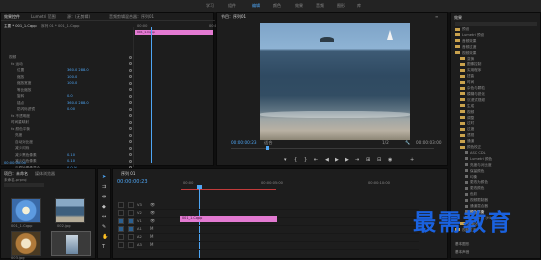 The height and width of the screenshot is (260, 541). What do you see at coordinates (268, 142) in the screenshot?
I see `fit-select: 适合` at bounding box center [268, 142].